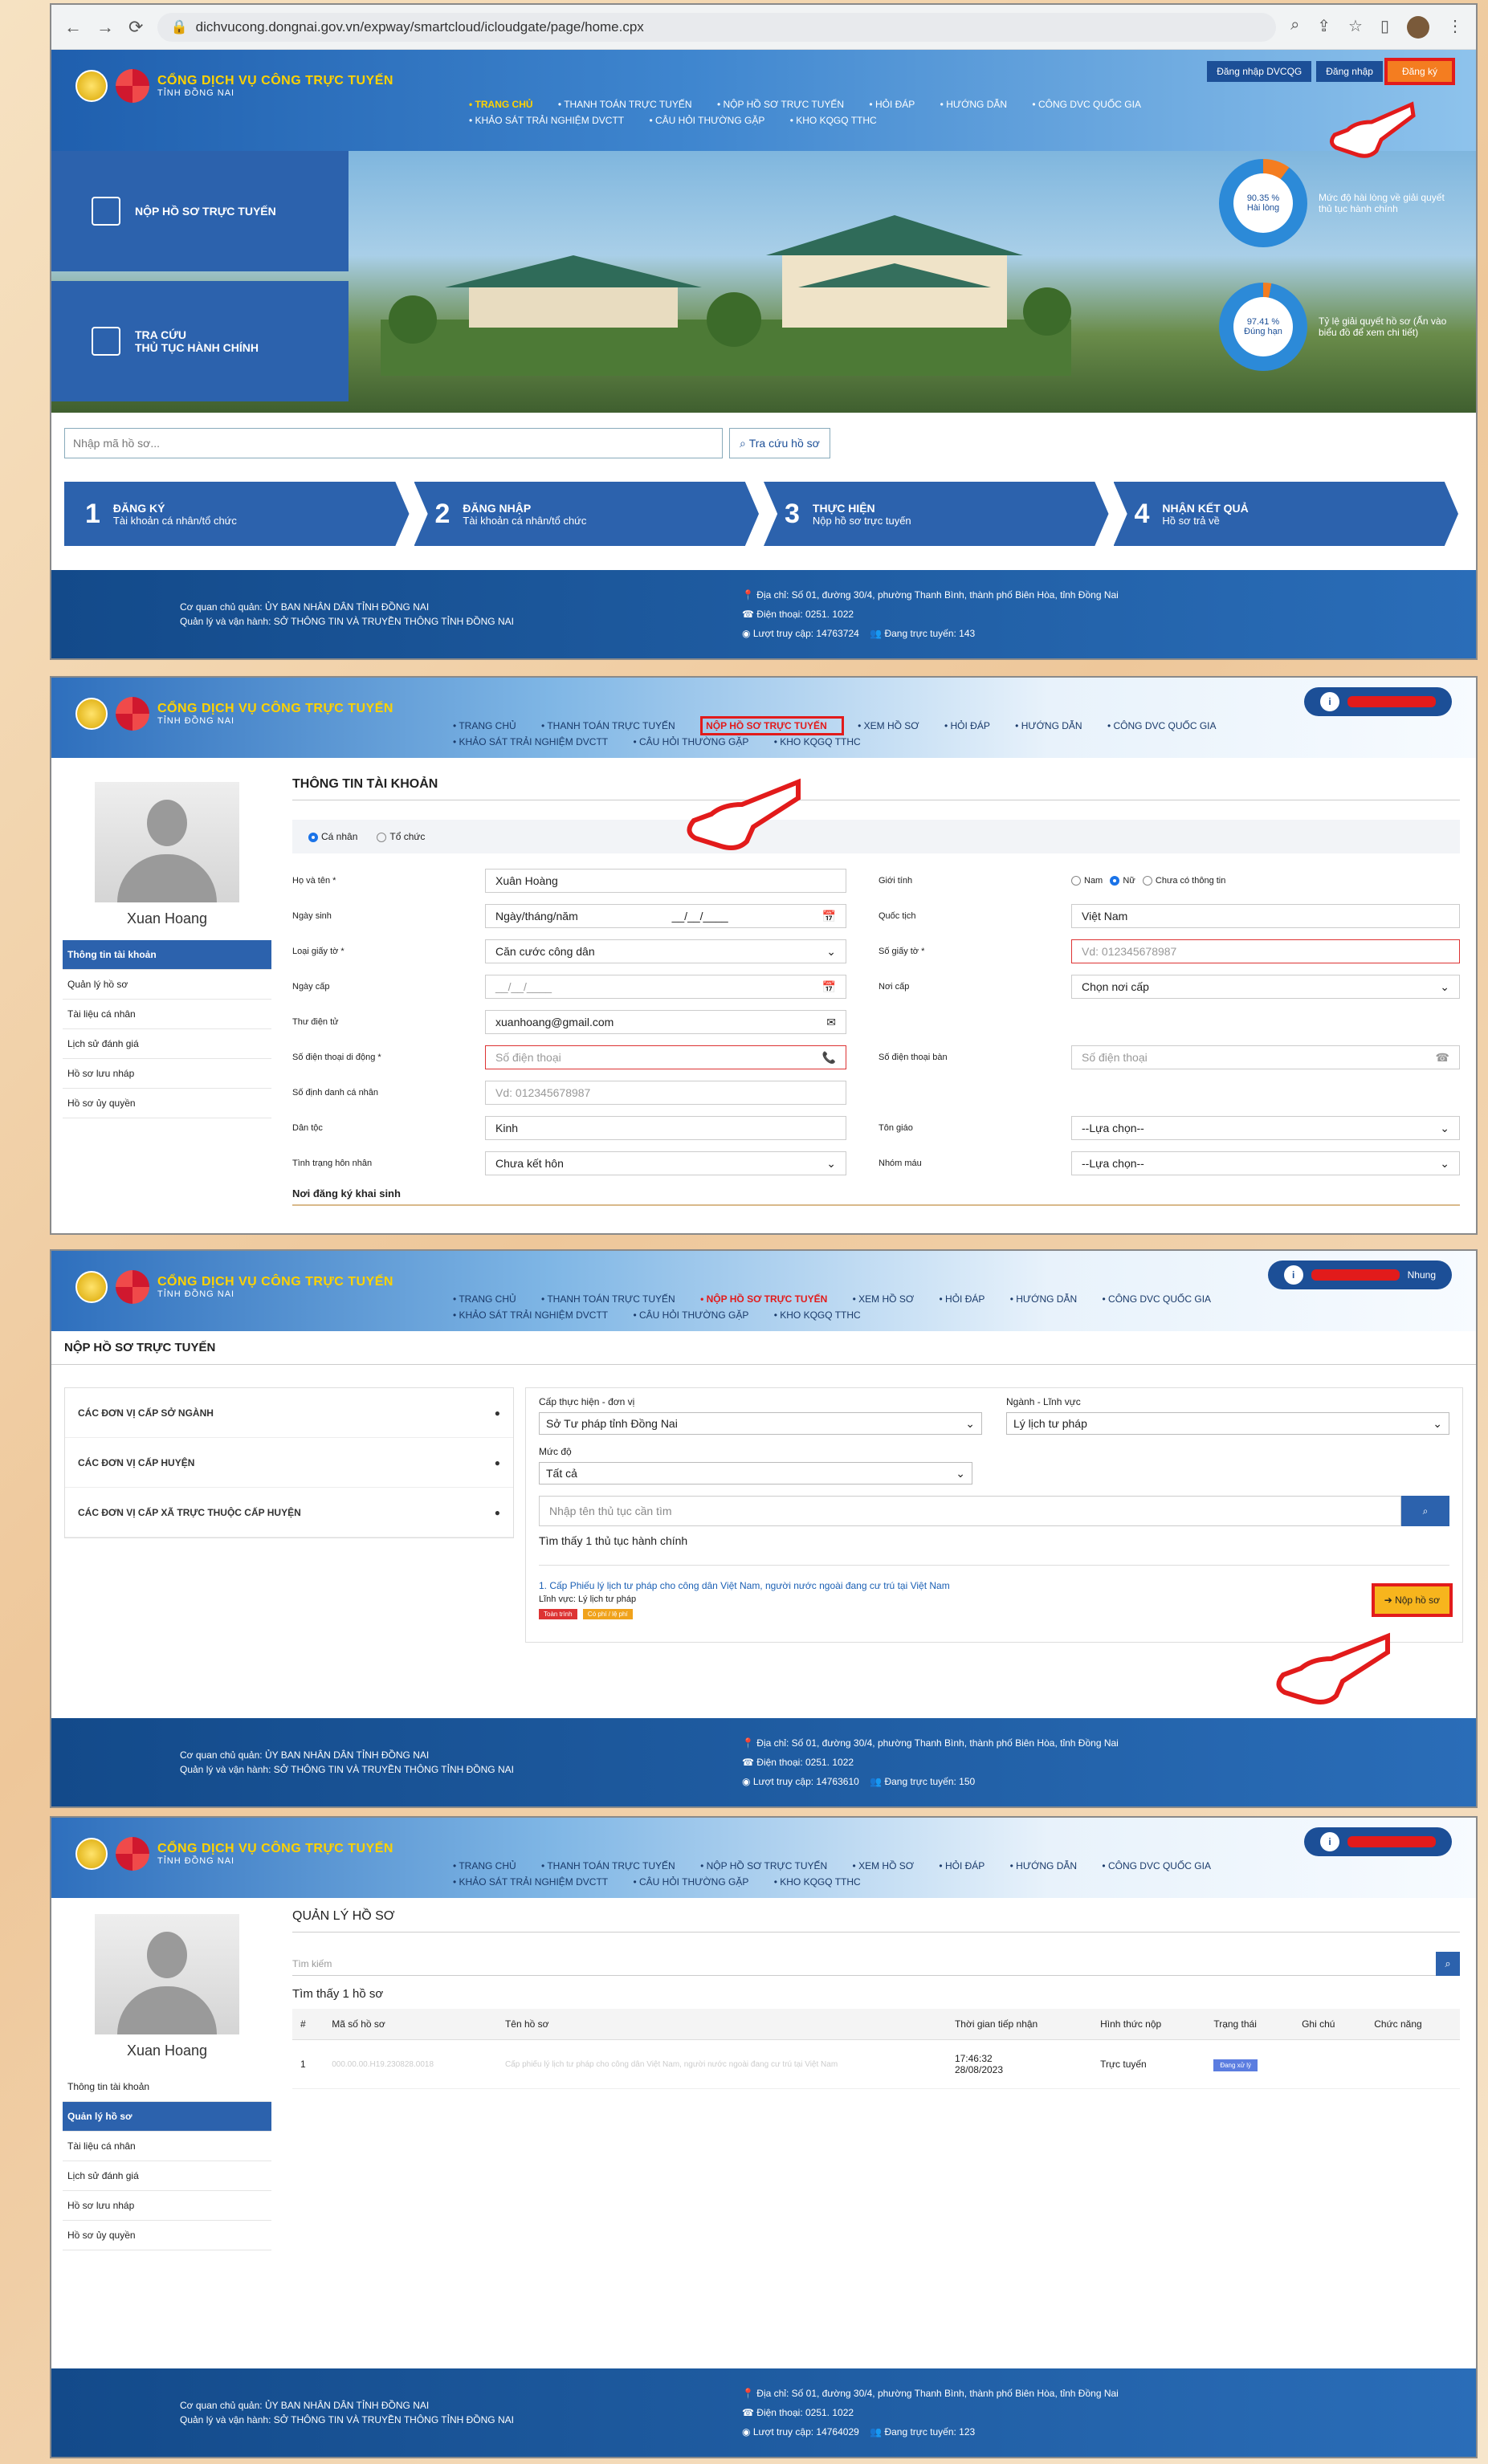 The width and height of the screenshot is (1488, 2464). What do you see at coordinates (666, 1093) in the screenshot?
I see `personal-id-field: Vd: 012345678987` at bounding box center [666, 1093].